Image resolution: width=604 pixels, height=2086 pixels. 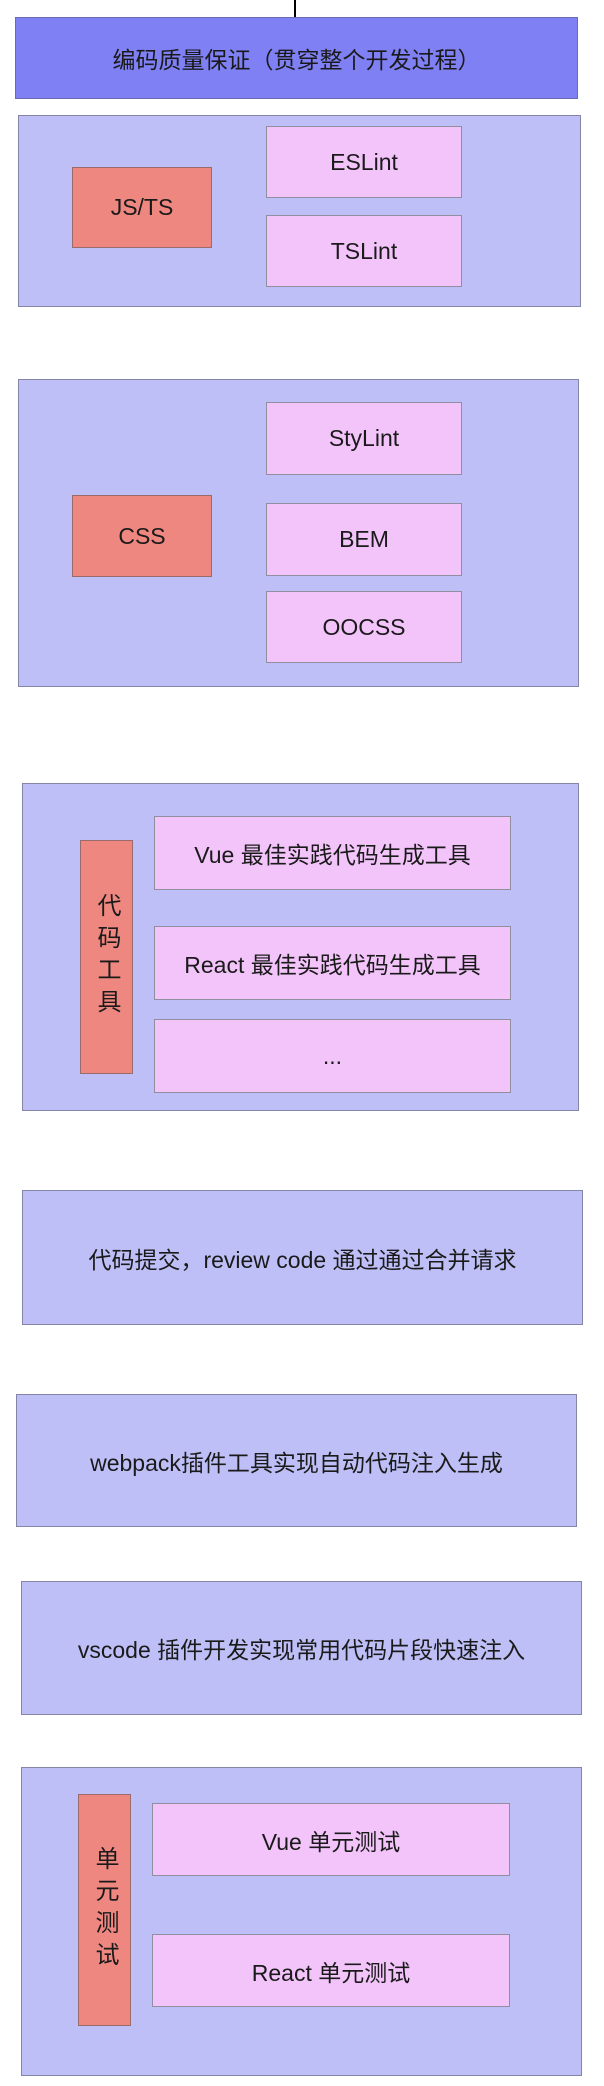 I want to click on unittest-tool-label: Vue 单元测试, so click(x=331, y=1841).